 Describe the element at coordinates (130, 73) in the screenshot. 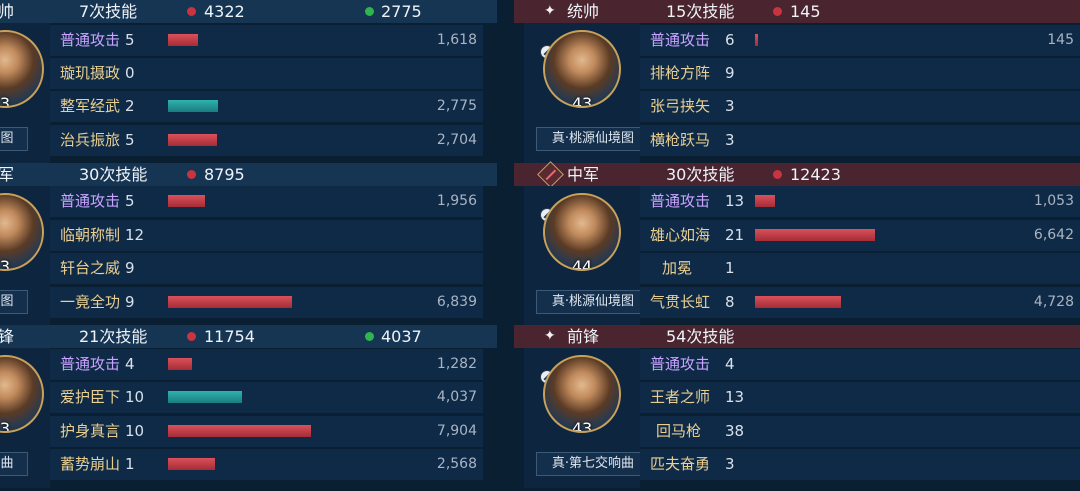

I see `skill-uses: 0` at that location.